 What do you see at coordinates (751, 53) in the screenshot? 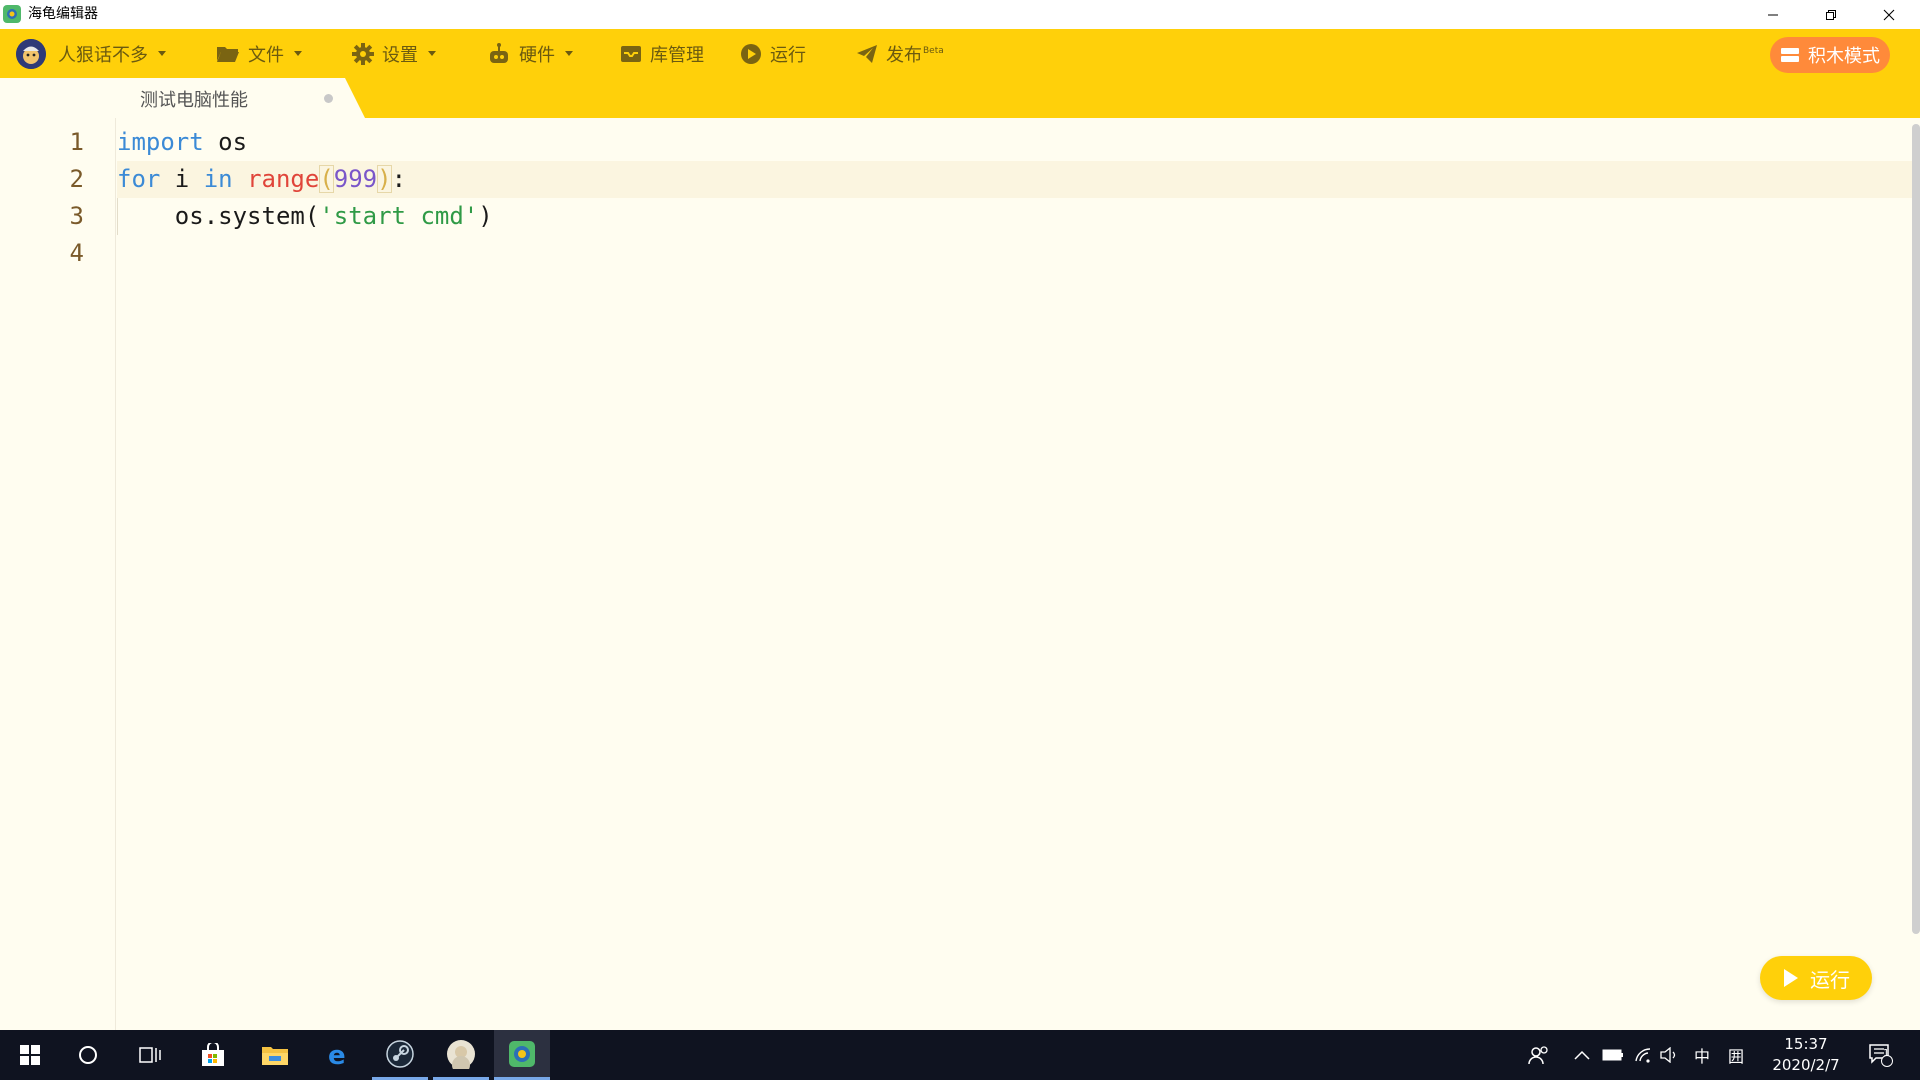
I see `play-circle-icon` at bounding box center [751, 53].